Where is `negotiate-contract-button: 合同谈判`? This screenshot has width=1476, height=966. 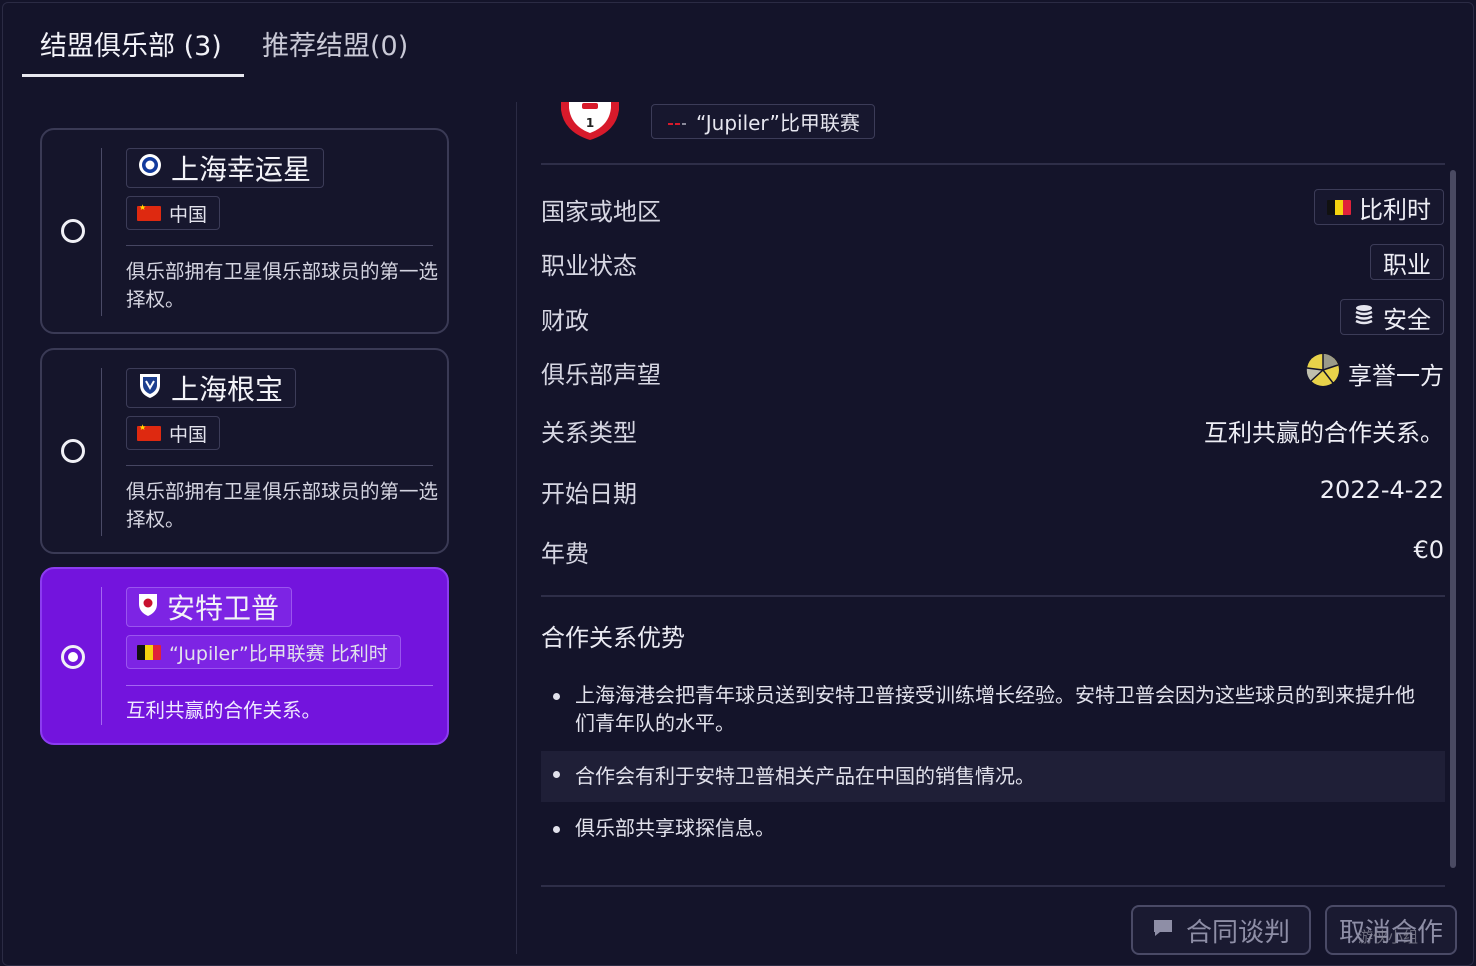
negotiate-contract-button: 合同谈判 is located at coordinates (1221, 930).